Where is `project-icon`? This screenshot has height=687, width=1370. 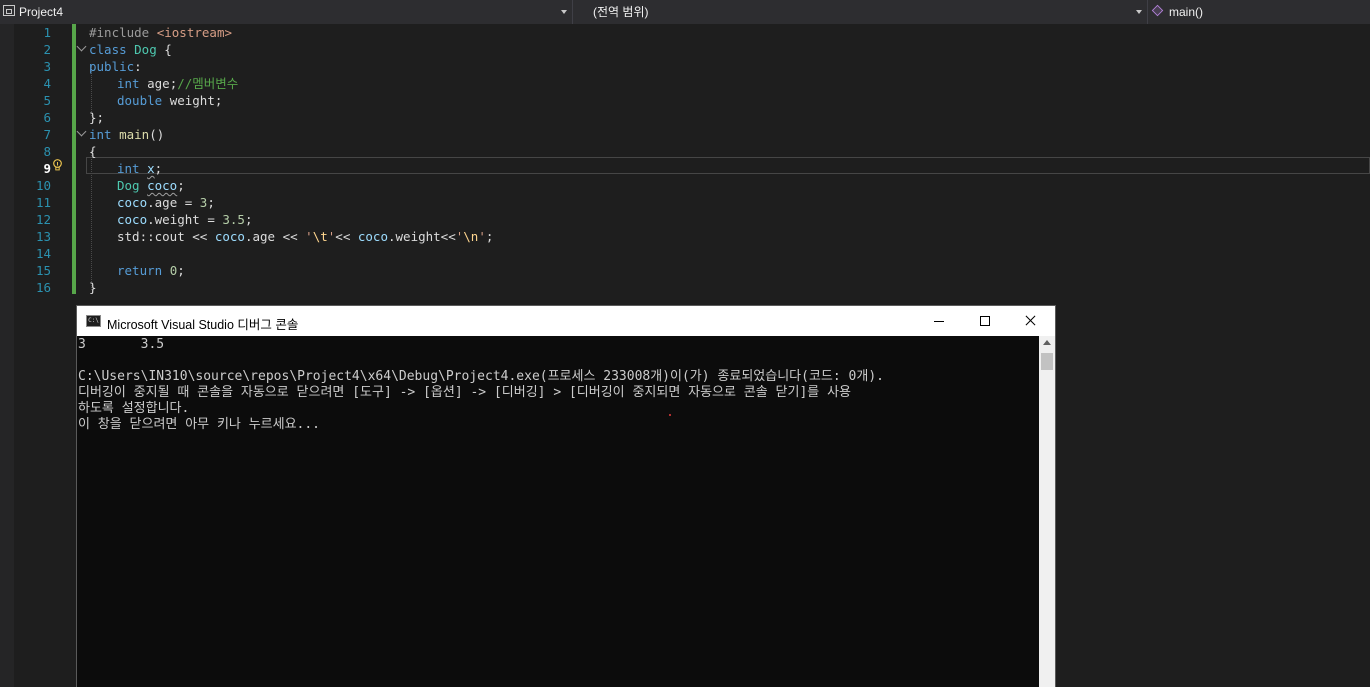 project-icon is located at coordinates (9, 10).